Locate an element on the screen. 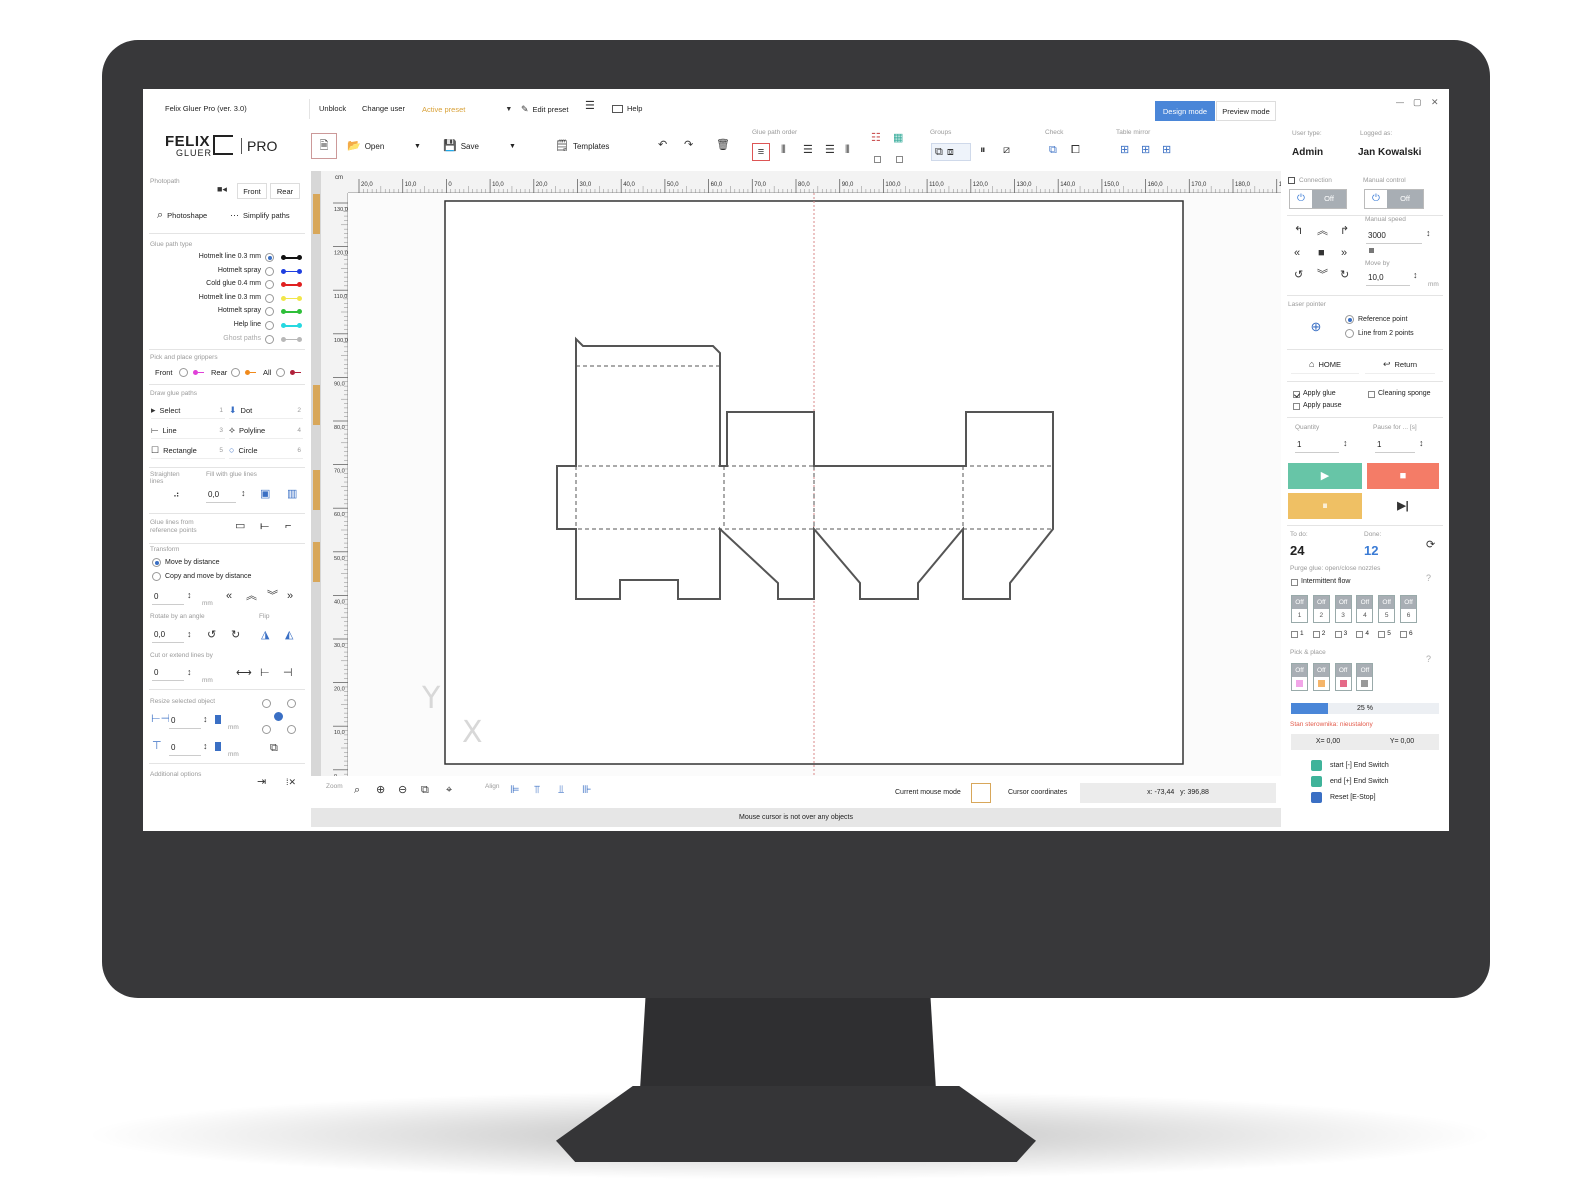 This screenshot has height=1196, width=1576. lock-h-icon is located at coordinates (218, 746).